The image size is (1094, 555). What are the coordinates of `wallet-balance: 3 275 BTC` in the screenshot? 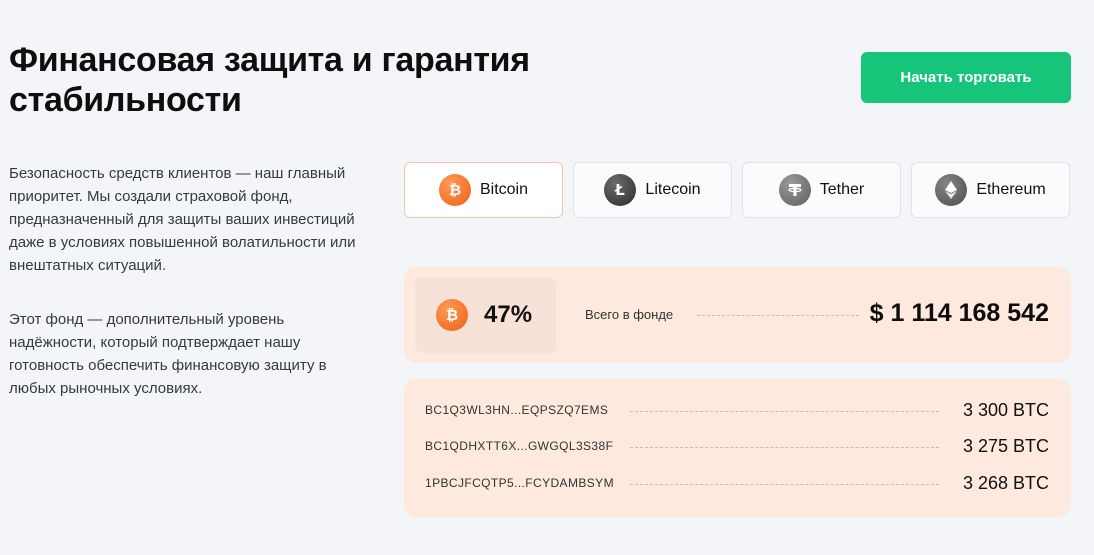 It's located at (1005, 446).